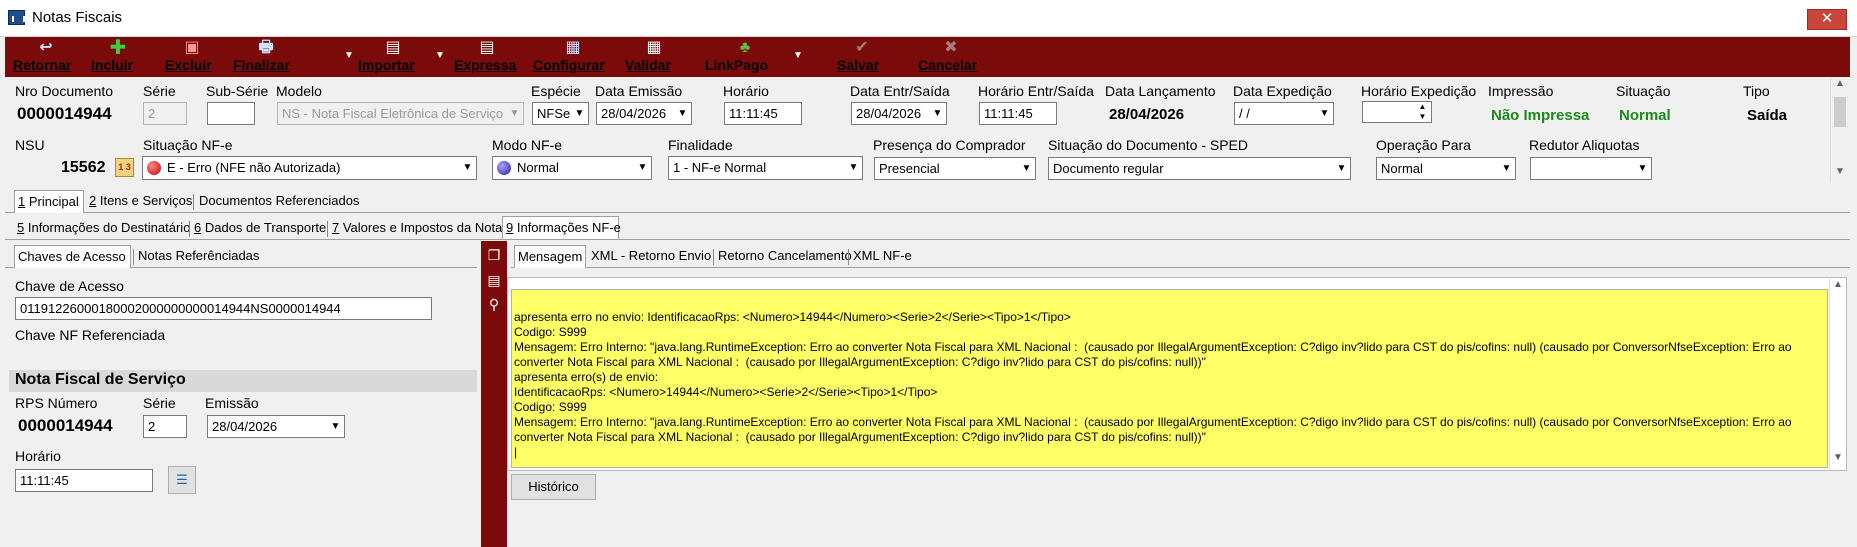 This screenshot has width=1857, height=547. I want to click on finalizar-dropdown-icon: ▼, so click(349, 55).